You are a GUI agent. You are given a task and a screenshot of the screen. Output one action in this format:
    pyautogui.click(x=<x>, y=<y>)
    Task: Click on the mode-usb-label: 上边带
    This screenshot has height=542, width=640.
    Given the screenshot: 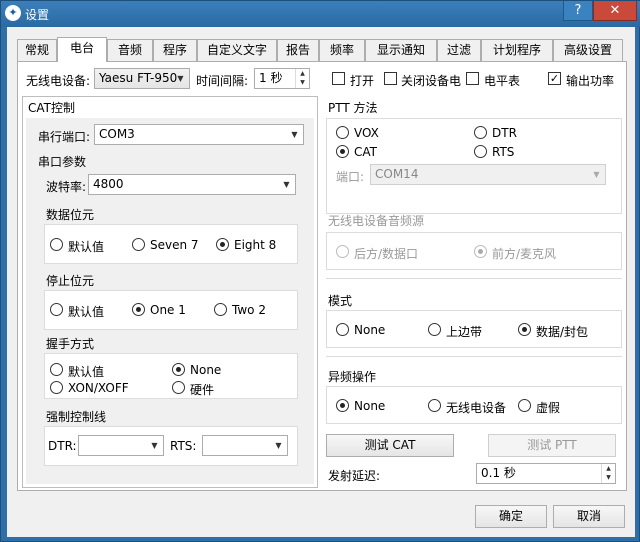 What is the action you would take?
    pyautogui.click(x=464, y=332)
    